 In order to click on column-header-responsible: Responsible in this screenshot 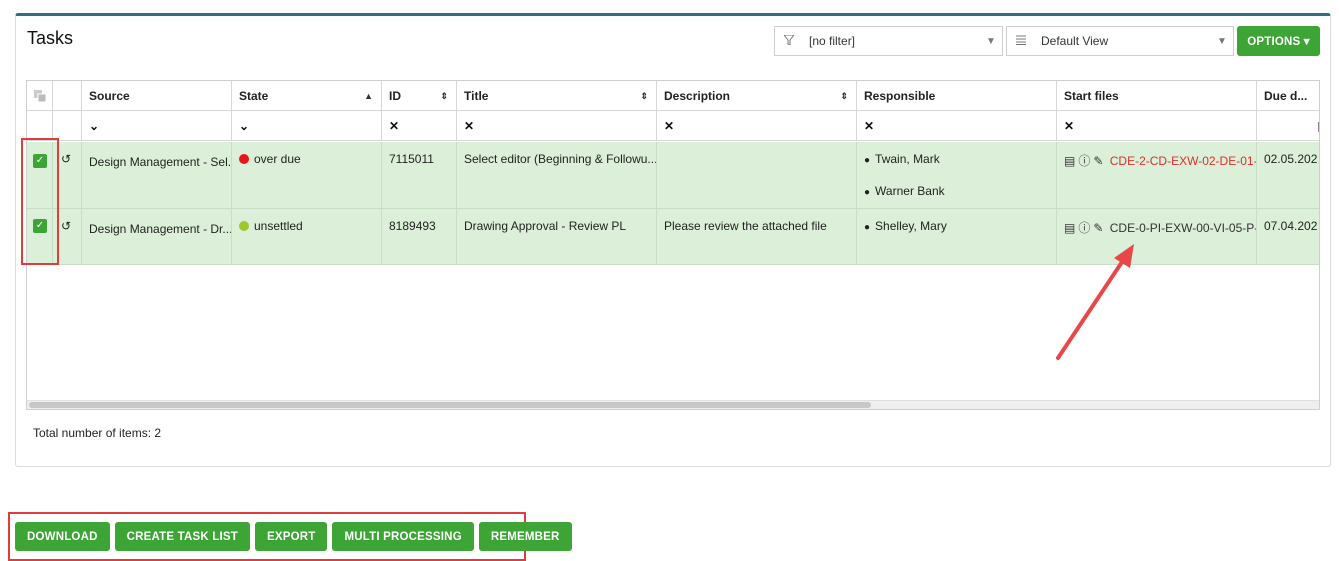, I will do `click(957, 95)`.